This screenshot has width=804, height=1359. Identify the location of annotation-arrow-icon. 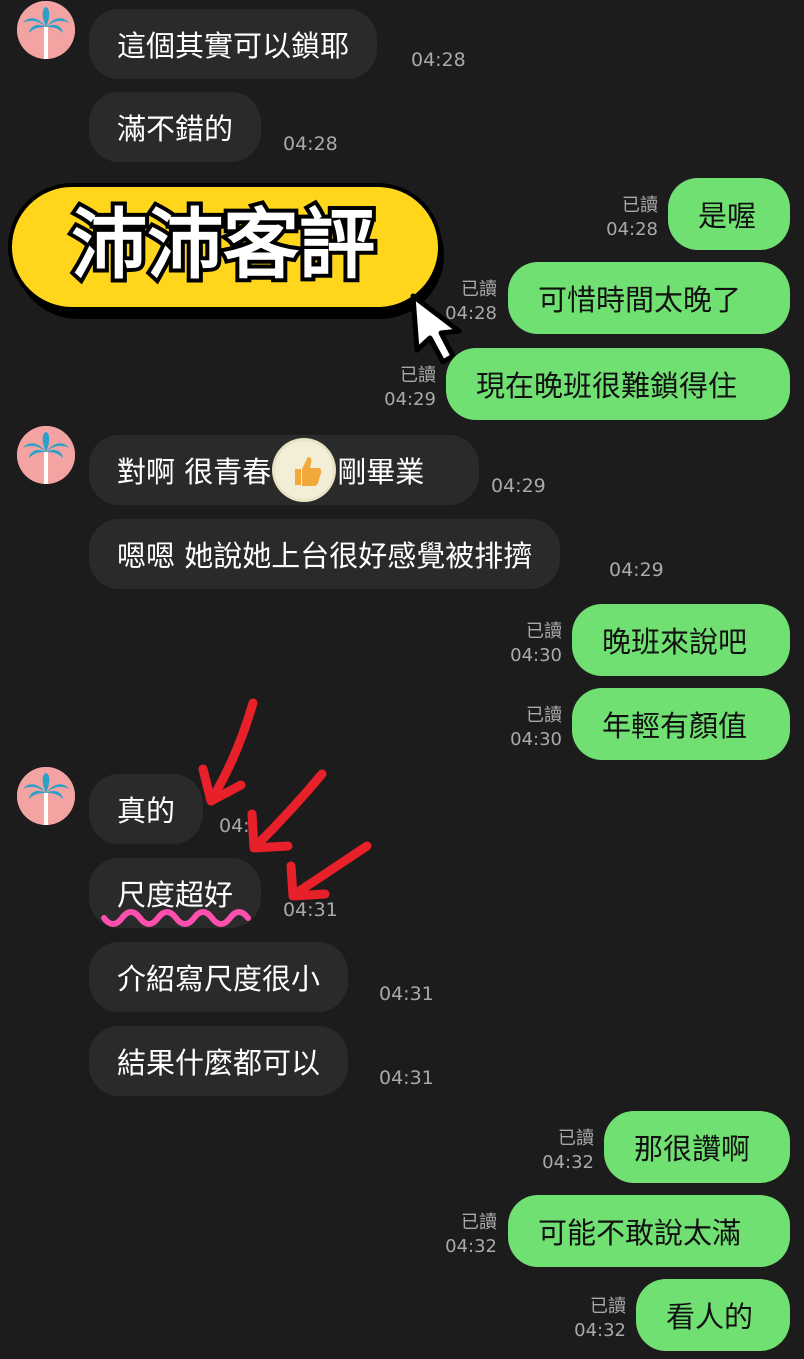
(329, 871).